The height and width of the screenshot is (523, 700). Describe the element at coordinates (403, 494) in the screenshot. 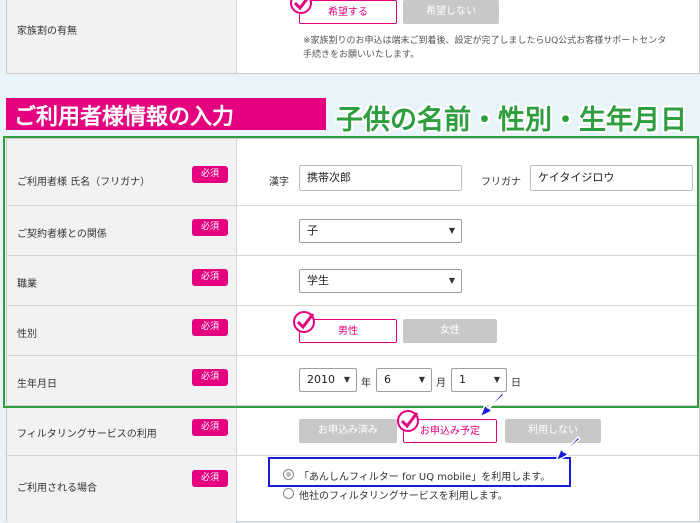

I see `usage-option2-label: 他社のフィルタリングサービスを利用します。` at that location.